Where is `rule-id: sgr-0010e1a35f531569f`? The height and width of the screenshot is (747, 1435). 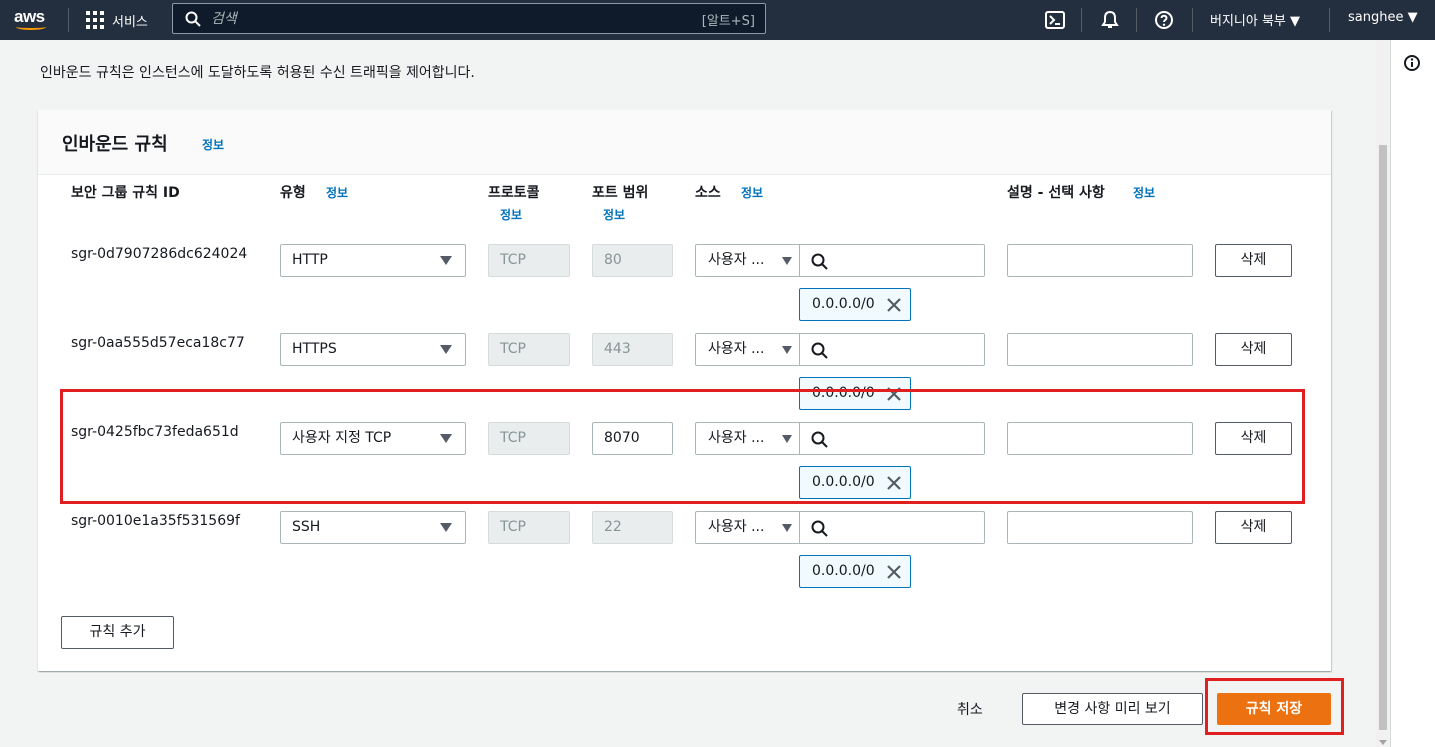
rule-id: sgr-0010e1a35f531569f is located at coordinates (155, 521).